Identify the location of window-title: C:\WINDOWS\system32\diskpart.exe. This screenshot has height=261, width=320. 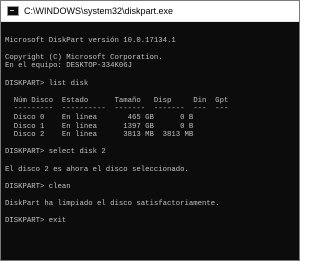
(99, 11).